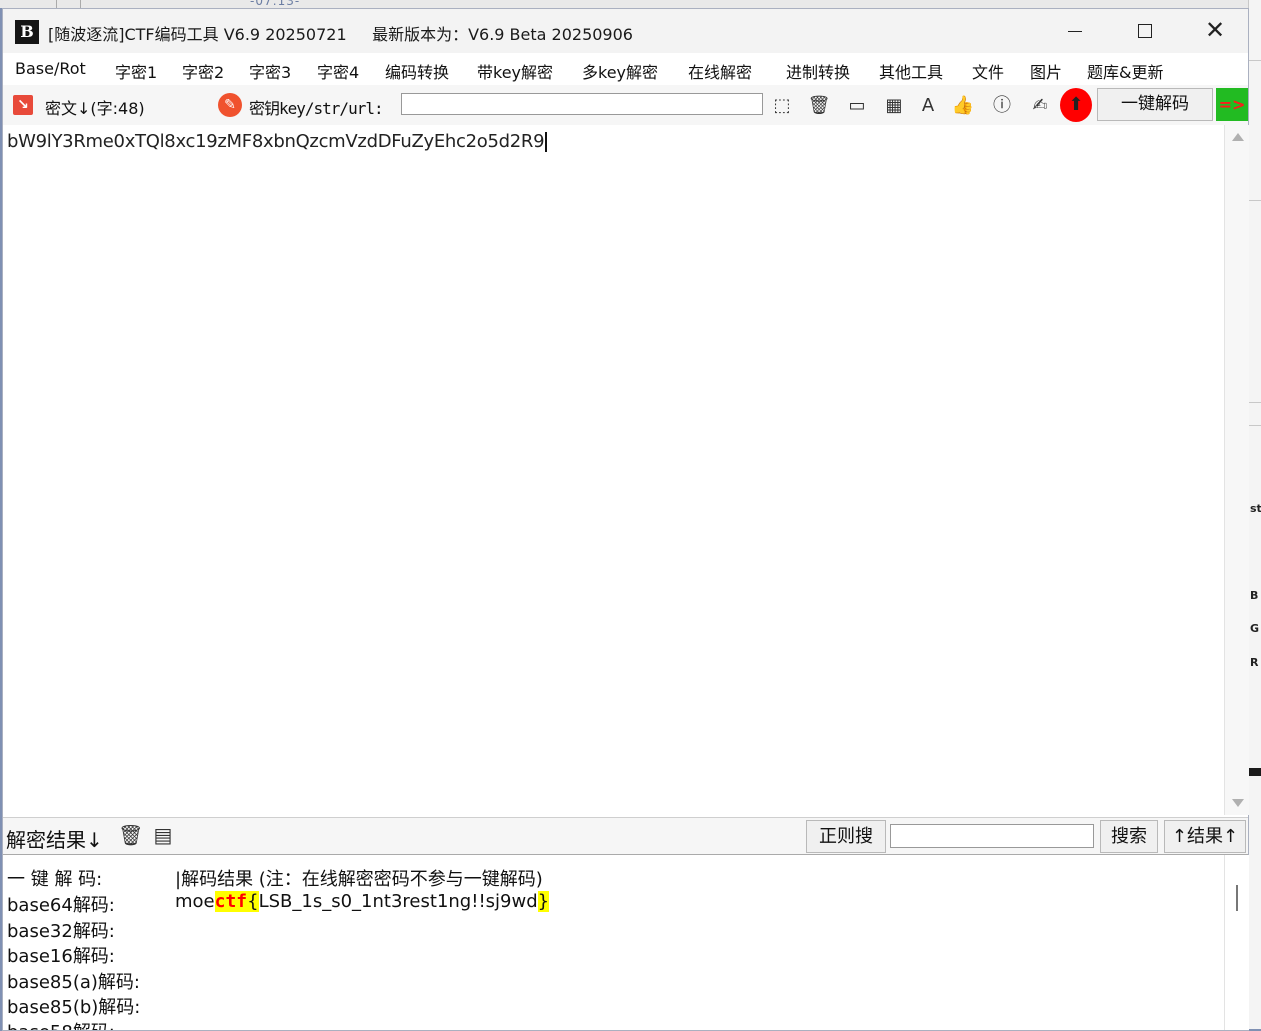 The image size is (1261, 1031). What do you see at coordinates (50, 68) in the screenshot?
I see `menu-base-rot: Base/Rot` at bounding box center [50, 68].